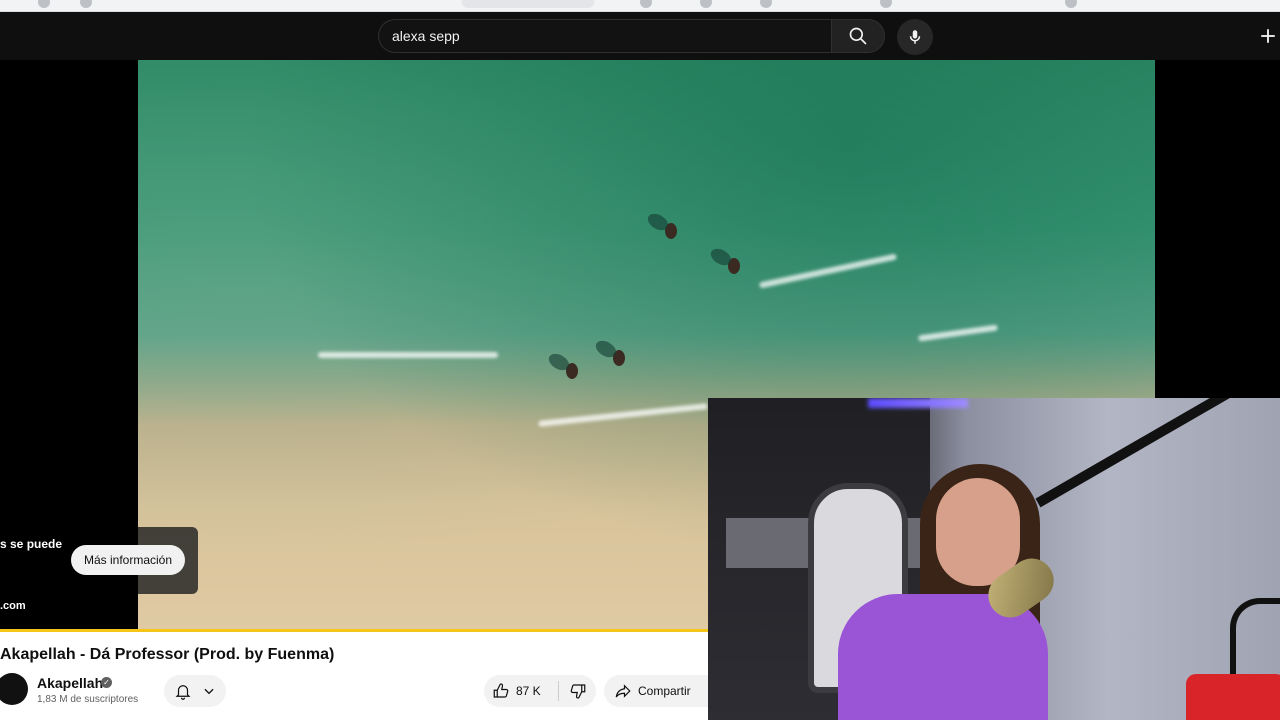 The image size is (1280, 720). What do you see at coordinates (14, 689) in the screenshot?
I see `avatar` at bounding box center [14, 689].